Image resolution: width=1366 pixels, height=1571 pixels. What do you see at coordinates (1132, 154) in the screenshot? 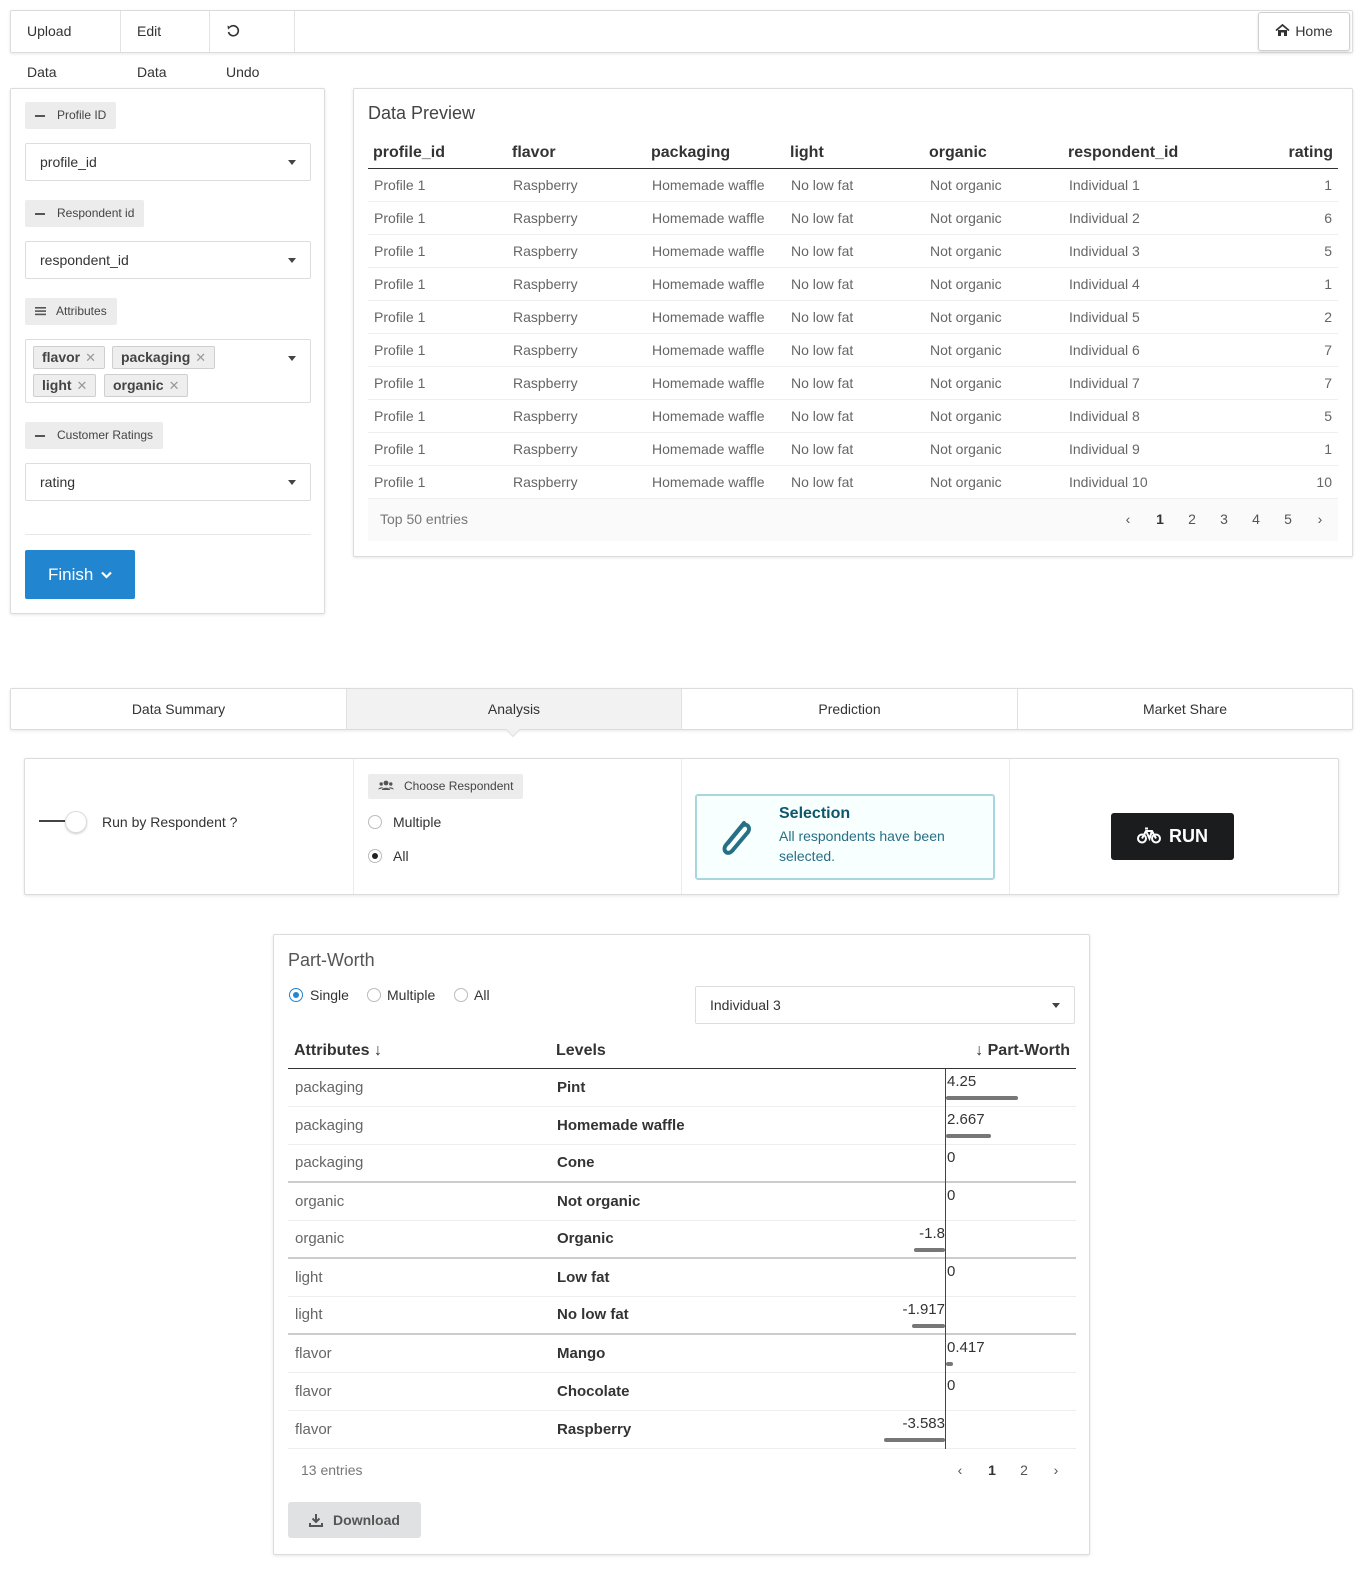
I see `column-header: respondent_id` at bounding box center [1132, 154].